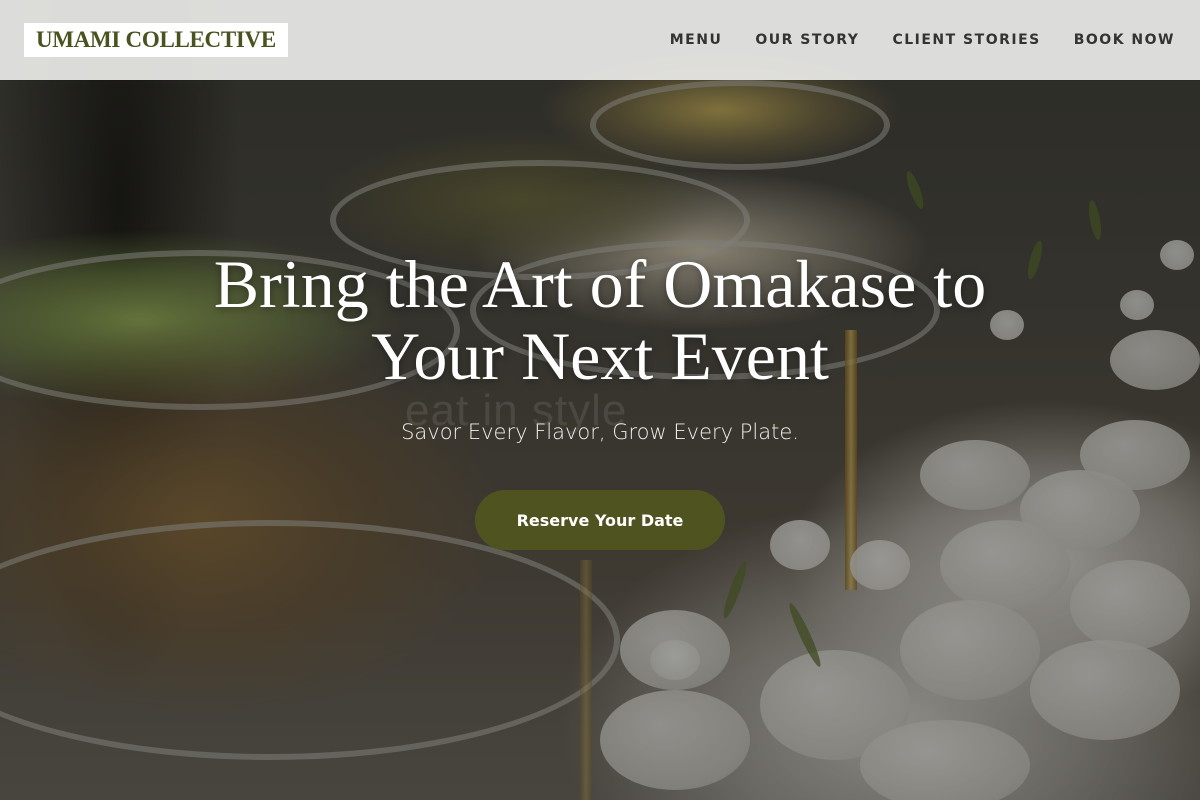 Image resolution: width=1200 pixels, height=800 pixels. Describe the element at coordinates (1124, 40) in the screenshot. I see `nav-item-book-now: BOOK NOW` at that location.